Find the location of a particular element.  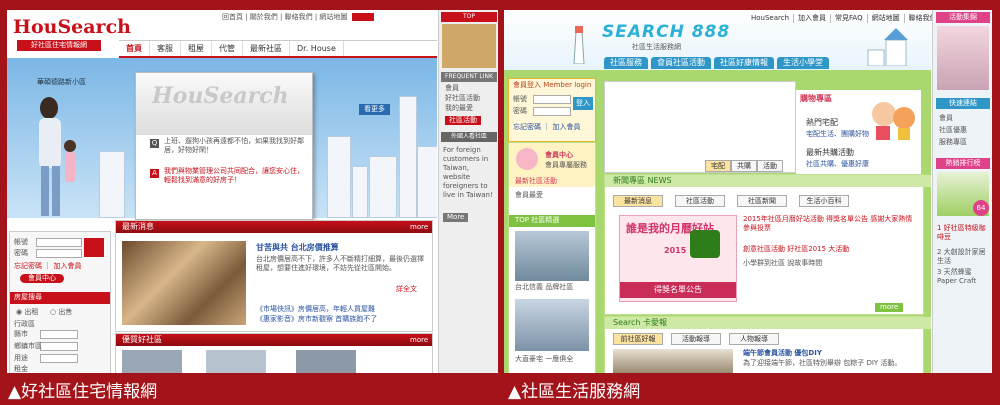

community-caption-1: 台北信義 品牌社區 is located at coordinates (544, 287).